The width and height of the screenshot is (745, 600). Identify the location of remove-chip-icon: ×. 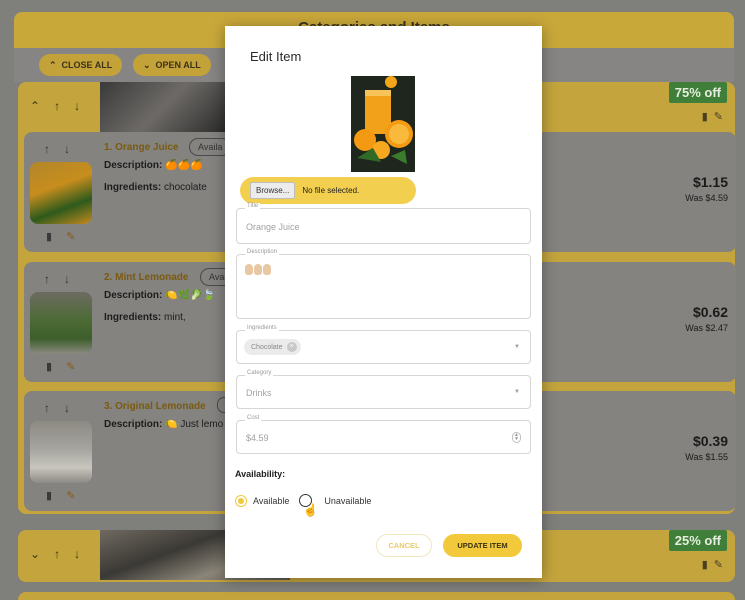
(291, 347).